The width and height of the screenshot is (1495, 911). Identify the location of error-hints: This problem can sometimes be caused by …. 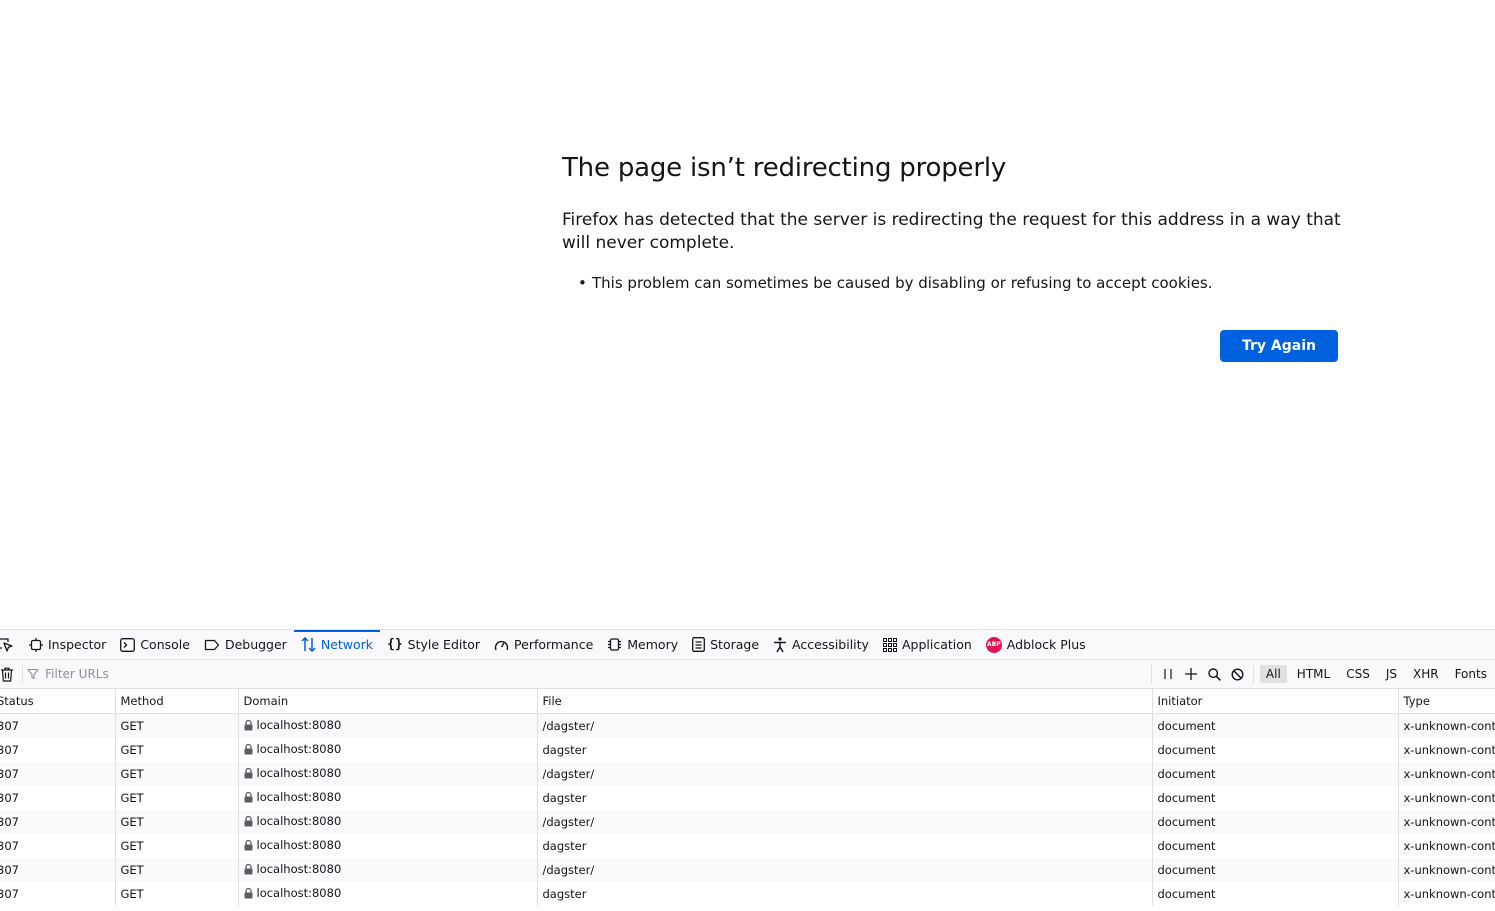
(895, 283).